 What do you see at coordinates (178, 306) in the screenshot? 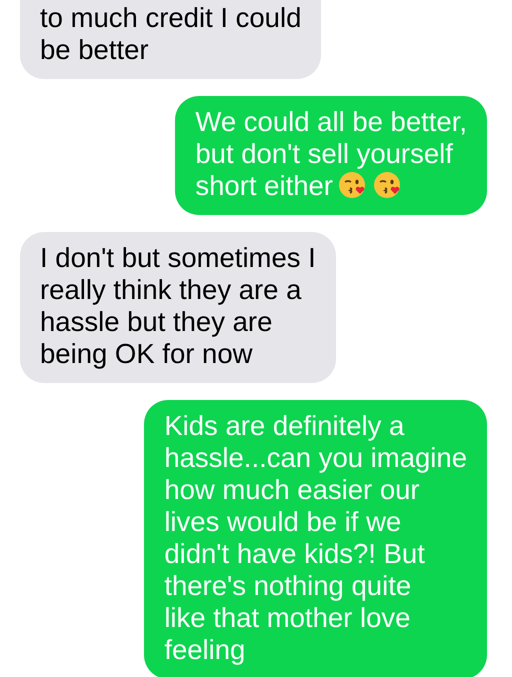
I see `message-text: I don't but sometimes I really think they are a hassle but they are being OK for now` at bounding box center [178, 306].